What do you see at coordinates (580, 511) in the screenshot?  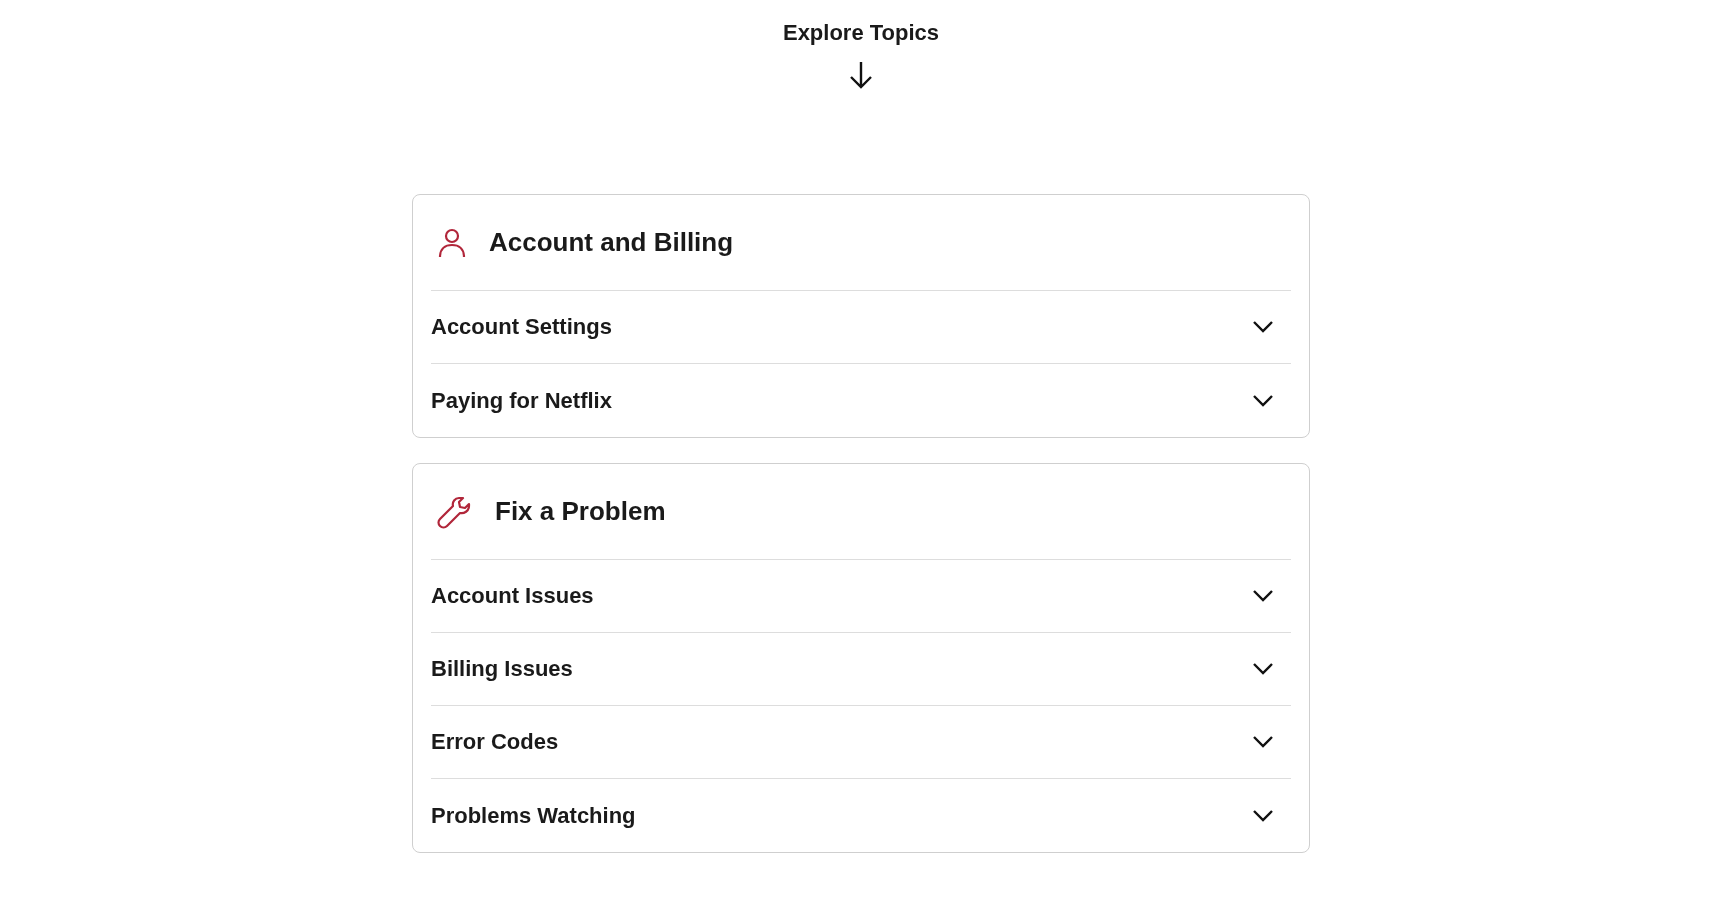 I see `card-title: Fix a Problem` at bounding box center [580, 511].